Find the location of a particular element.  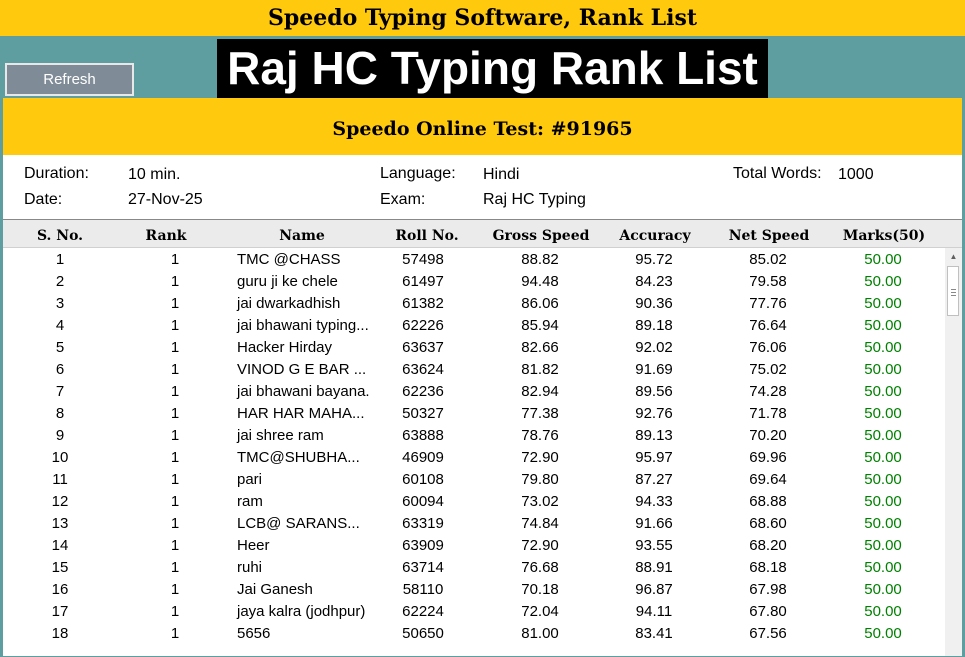

header-name: Name is located at coordinates (302, 233).